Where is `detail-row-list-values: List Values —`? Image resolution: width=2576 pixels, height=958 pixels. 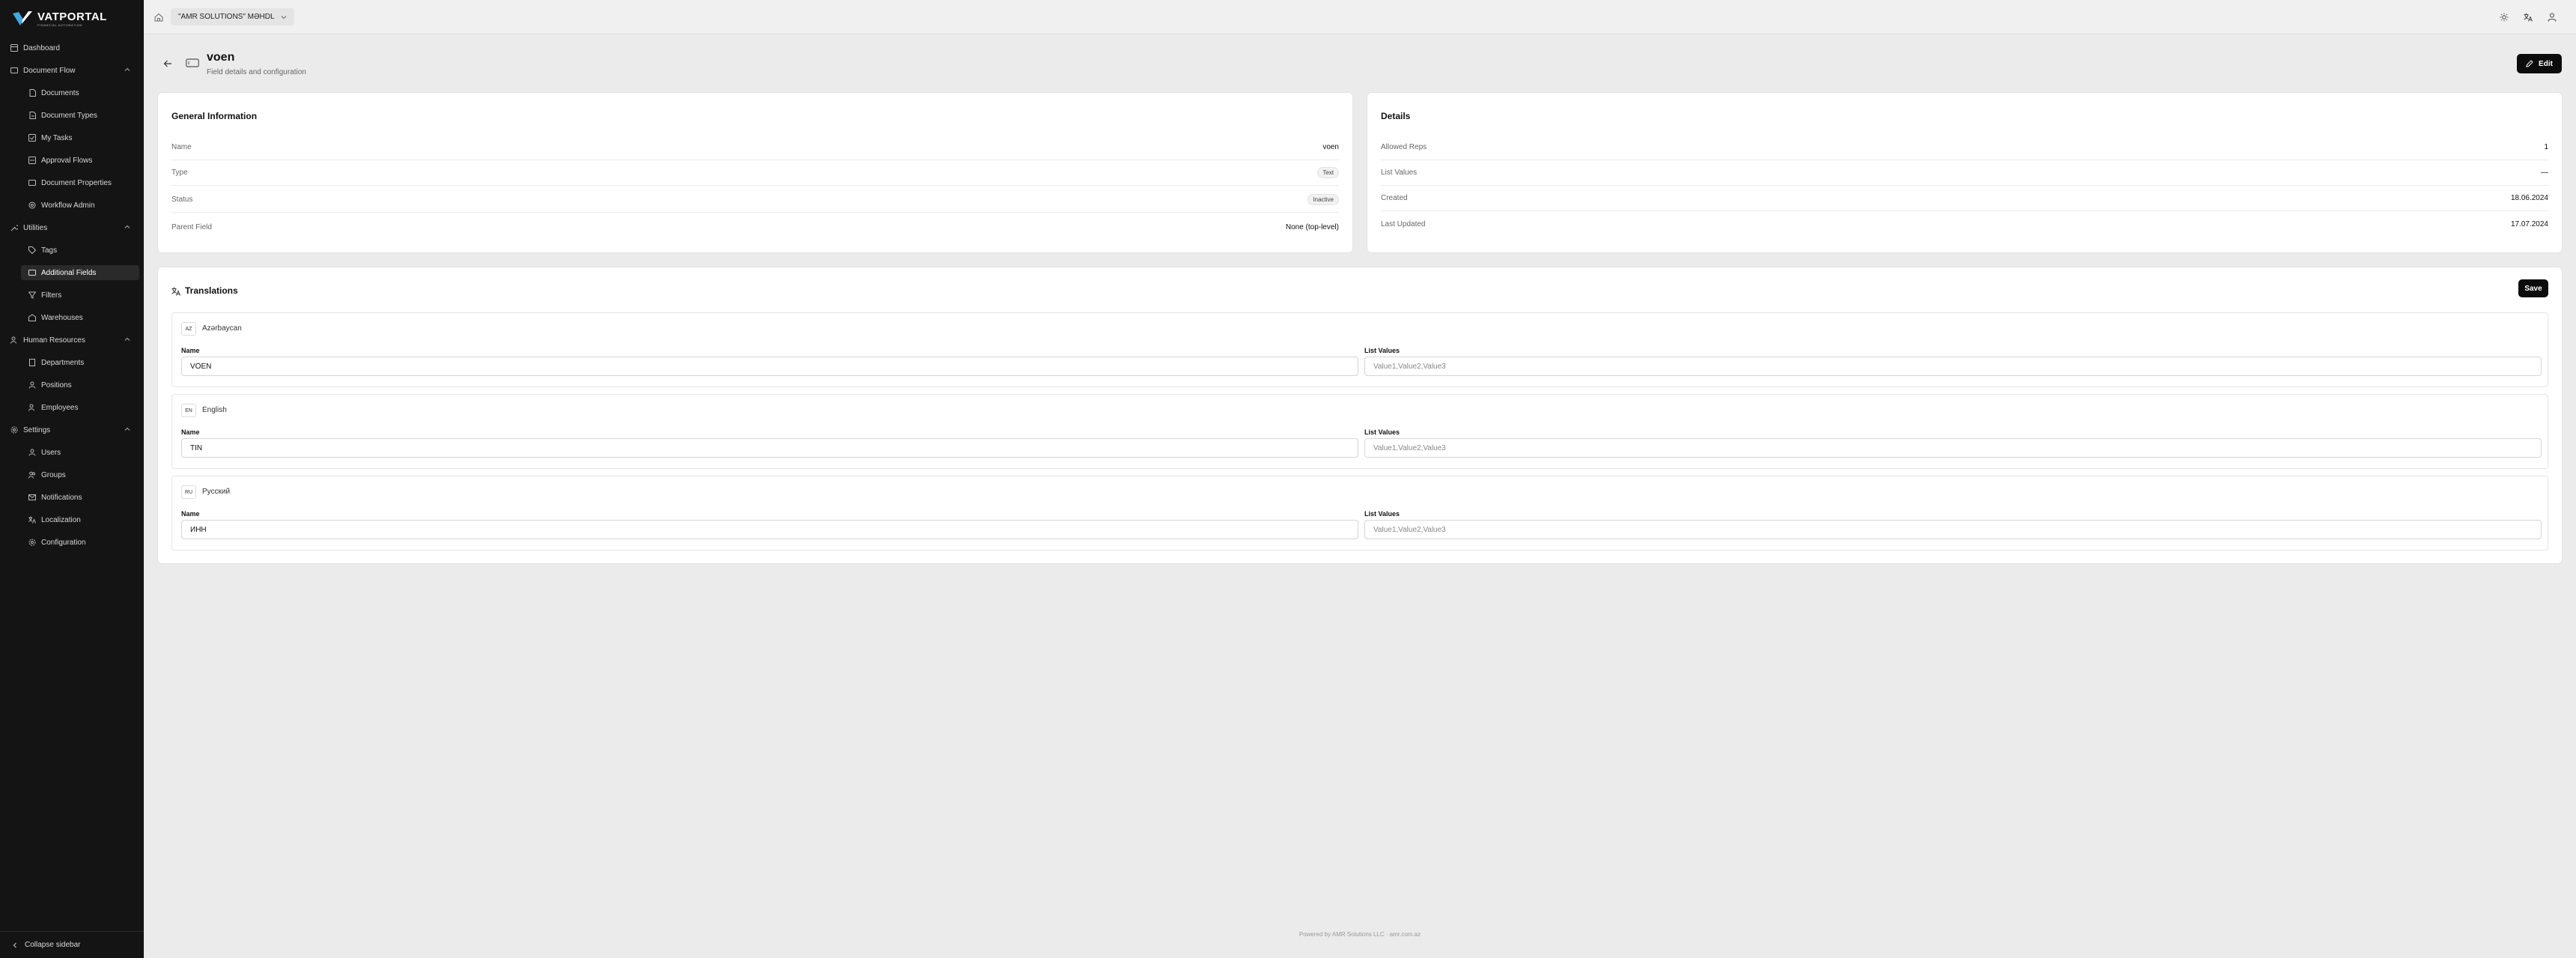
detail-row-list-values: List Values — is located at coordinates (1964, 173).